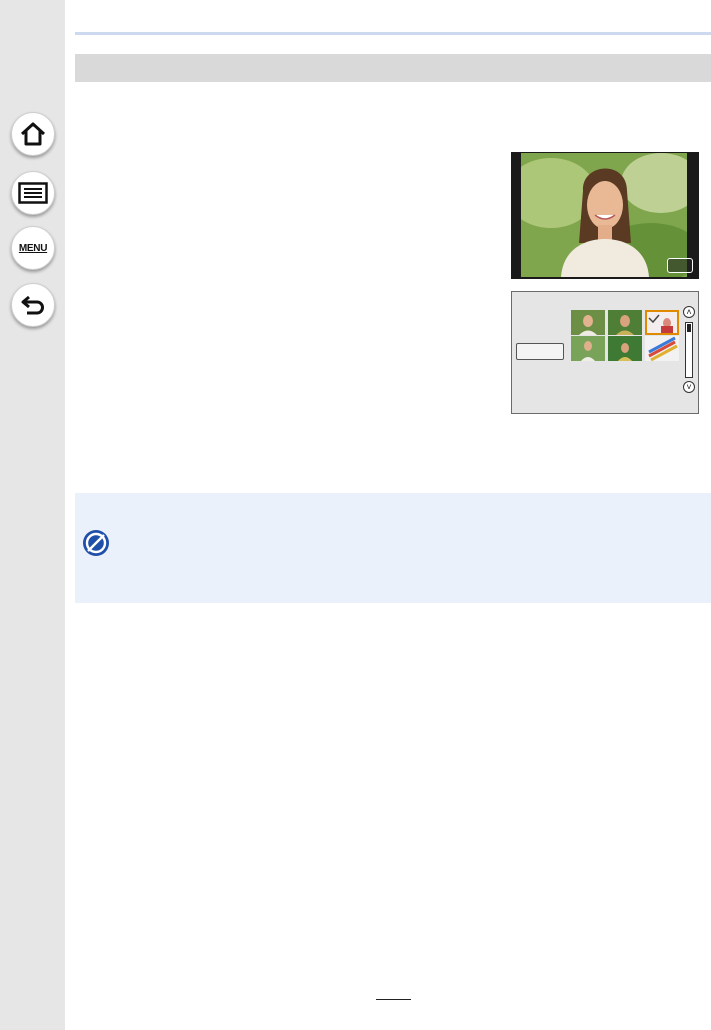 This screenshot has height=1030, width=711. I want to click on screen-button, so click(680, 265).